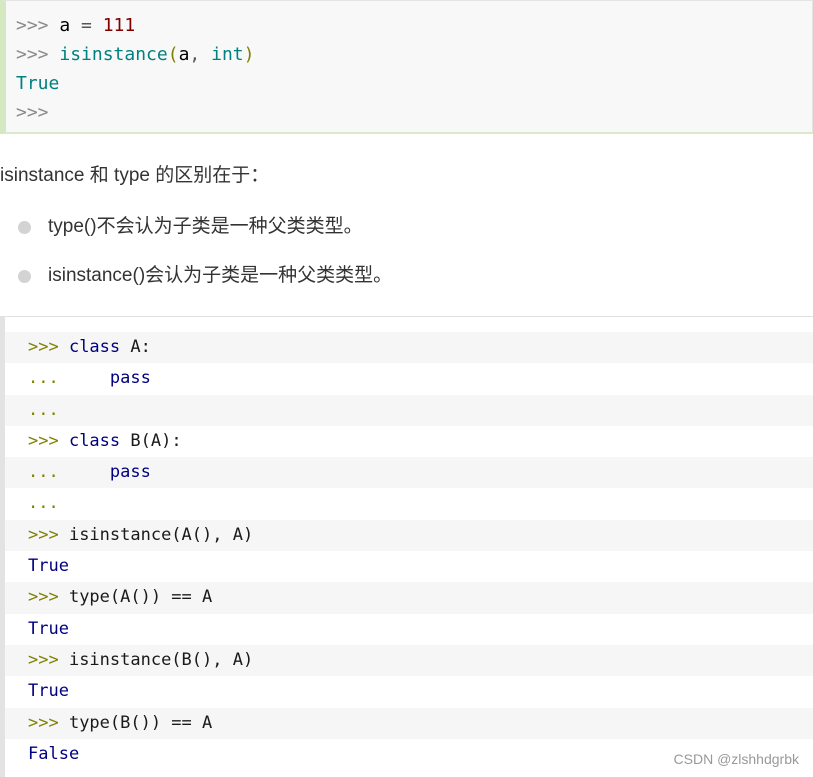 This screenshot has height=777, width=813. I want to click on code-line: >>> type(A()) == A, so click(409, 598).